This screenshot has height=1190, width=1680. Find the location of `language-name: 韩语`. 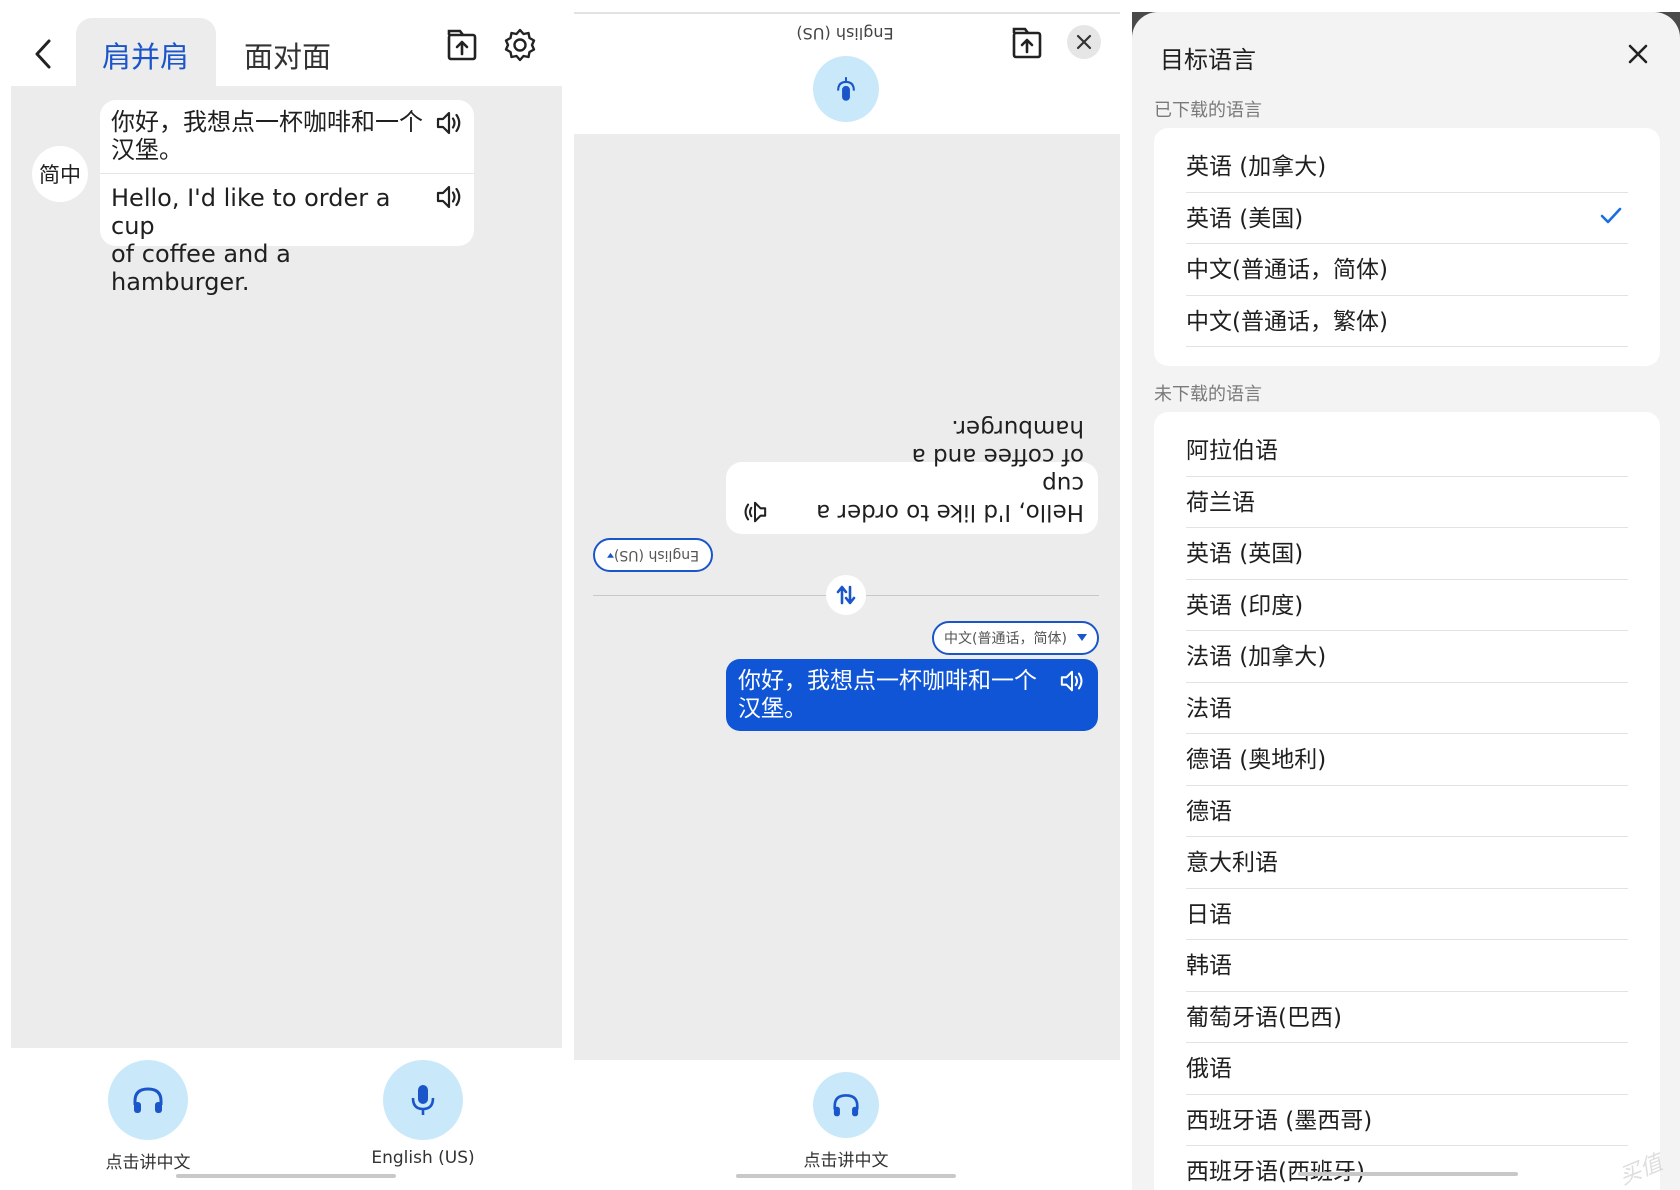

language-name: 韩语 is located at coordinates (1209, 966).